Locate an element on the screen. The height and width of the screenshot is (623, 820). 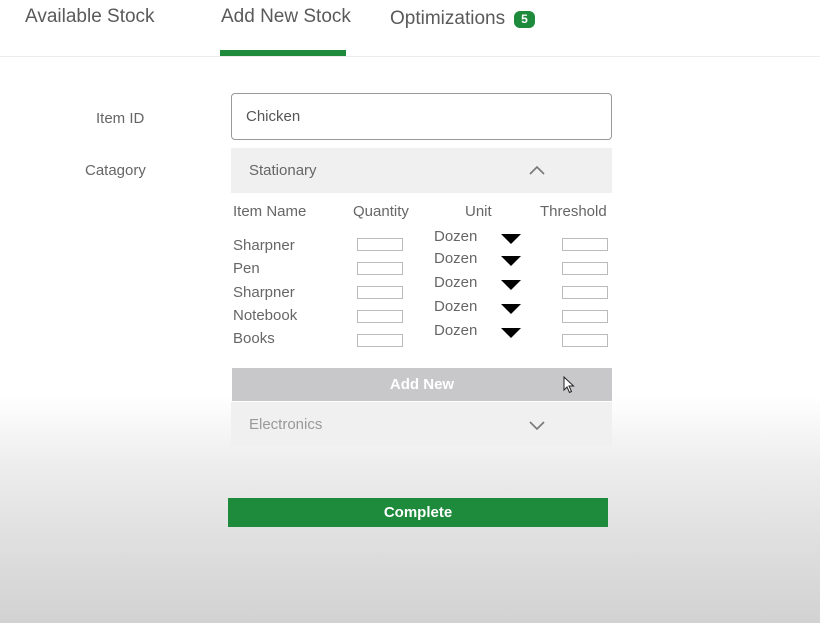
add-new-button: Add New is located at coordinates (422, 384).